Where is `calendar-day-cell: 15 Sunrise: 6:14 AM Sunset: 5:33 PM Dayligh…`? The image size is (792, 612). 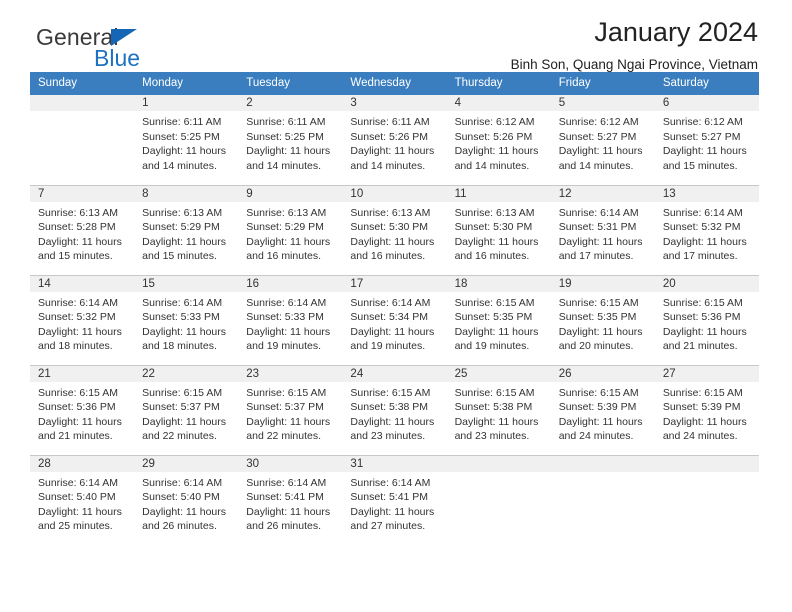
calendar-day-cell: 15 Sunrise: 6:14 AM Sunset: 5:33 PM Dayligh… is located at coordinates (186, 320).